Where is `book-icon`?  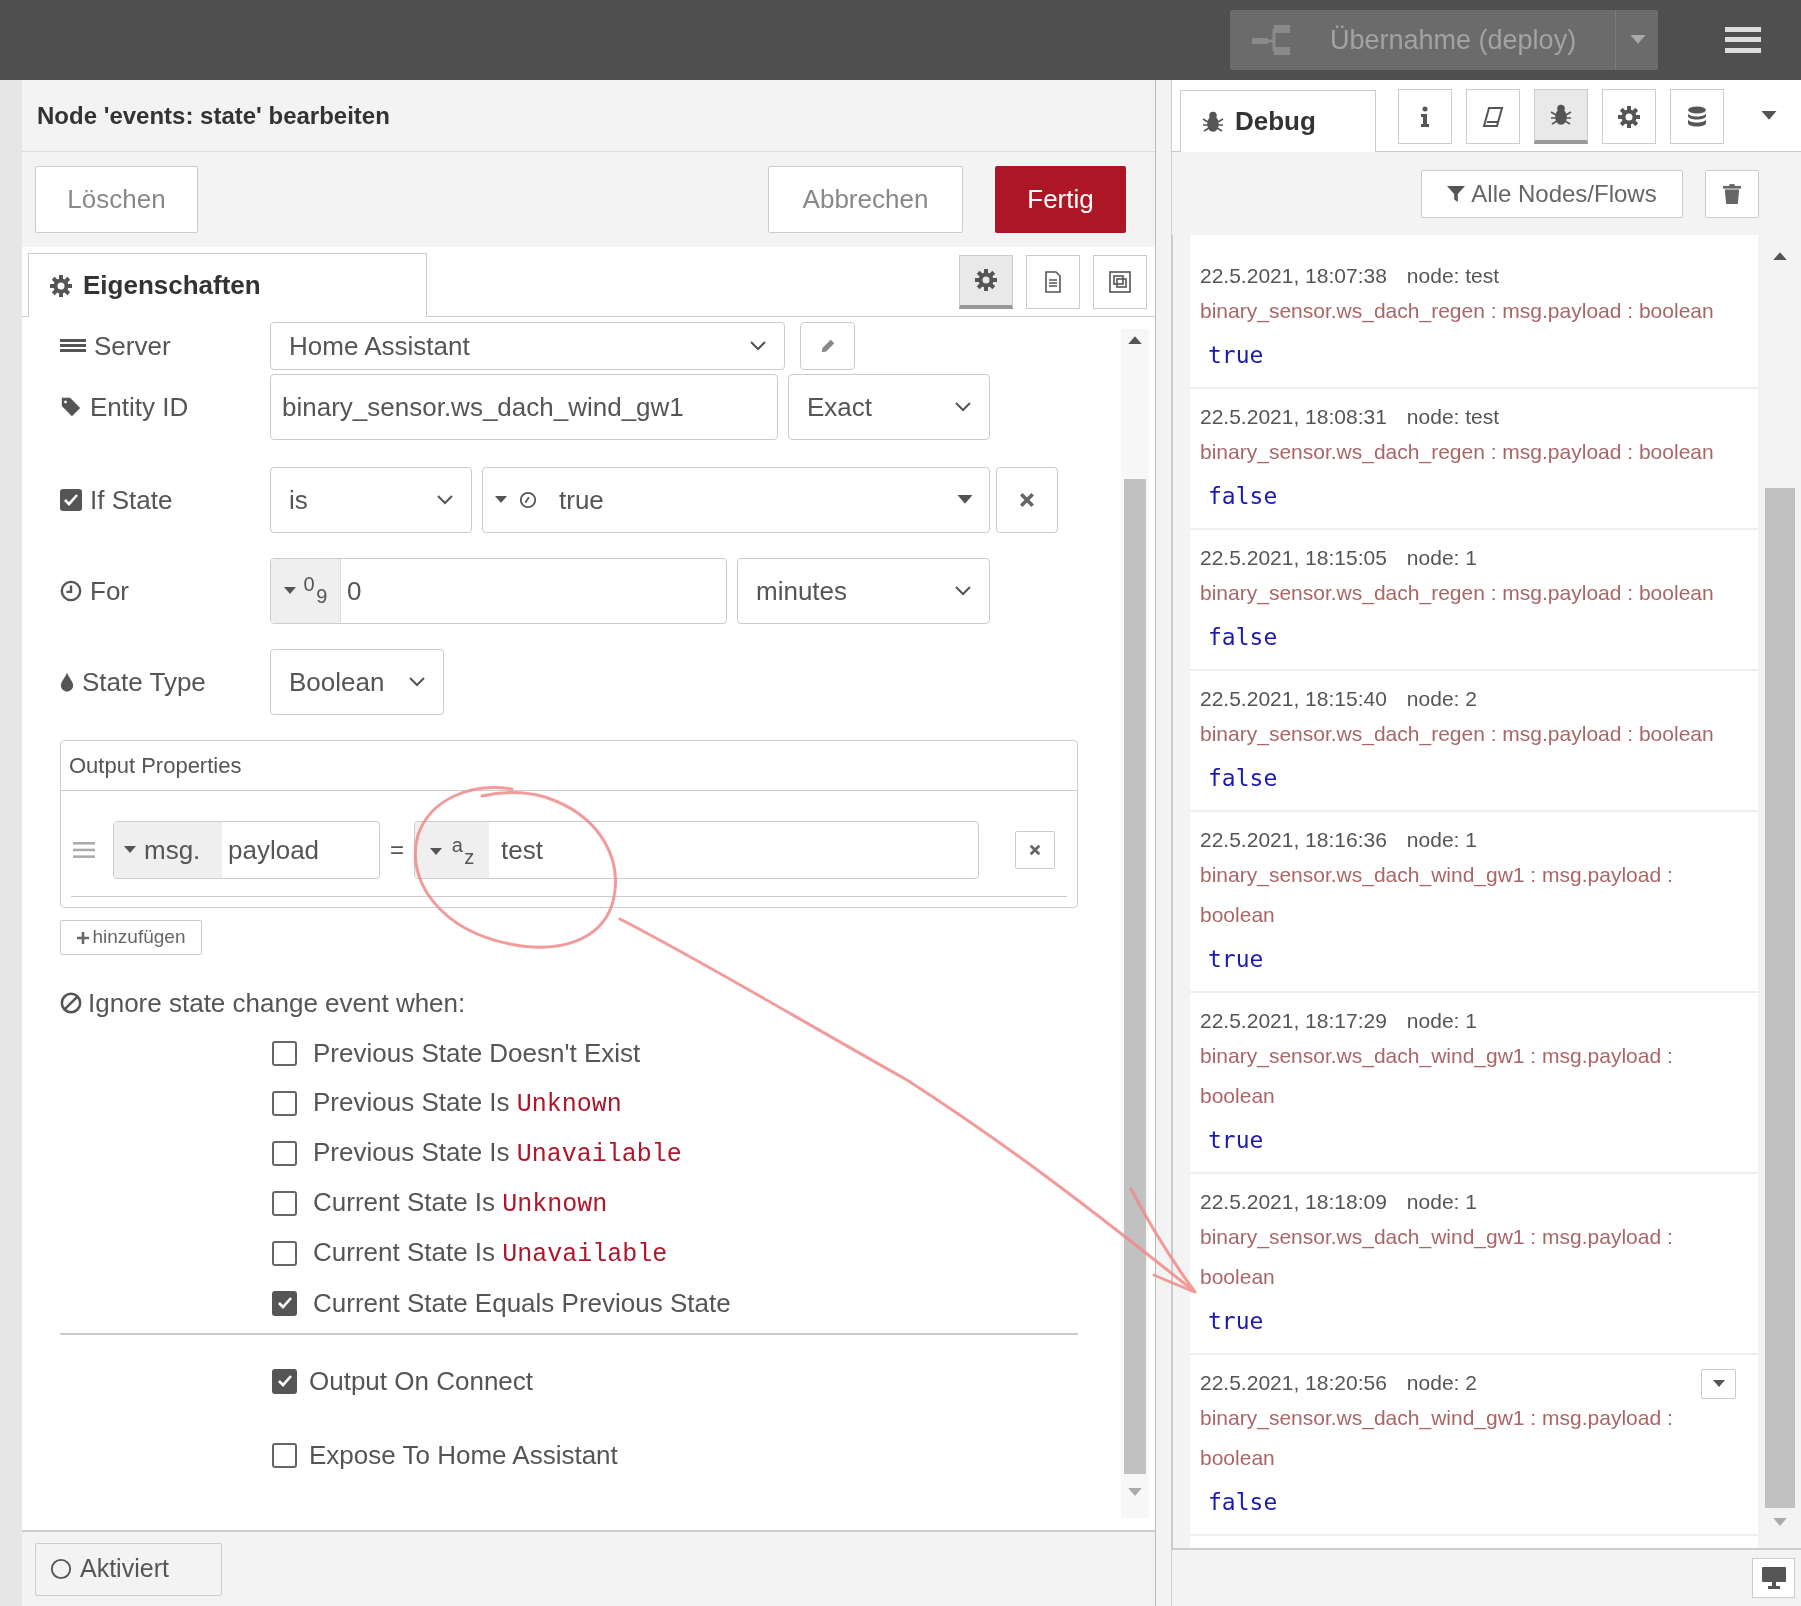
book-icon is located at coordinates (1493, 116).